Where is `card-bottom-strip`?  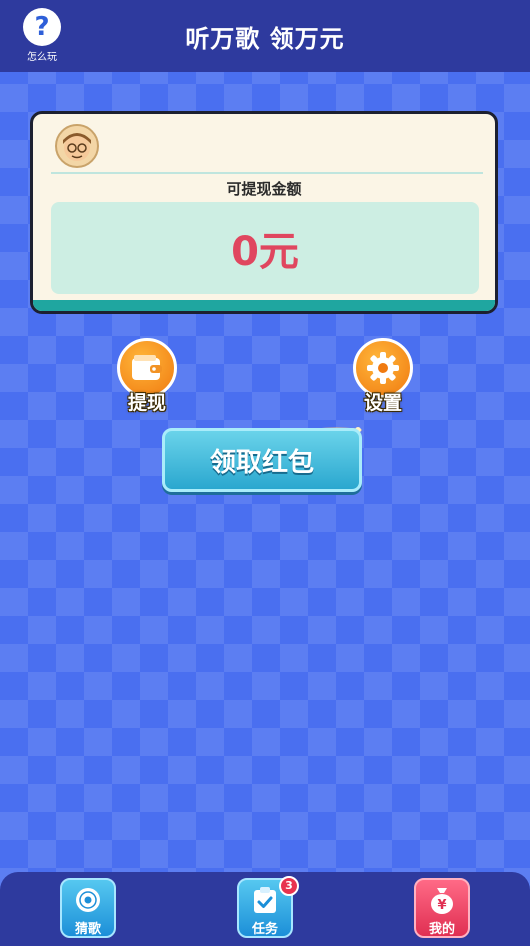 card-bottom-strip is located at coordinates (264, 305).